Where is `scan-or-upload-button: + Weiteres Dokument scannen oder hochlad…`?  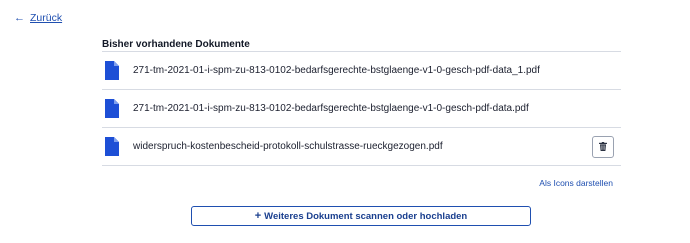 scan-or-upload-button: + Weiteres Dokument scannen oder hochlad… is located at coordinates (361, 216).